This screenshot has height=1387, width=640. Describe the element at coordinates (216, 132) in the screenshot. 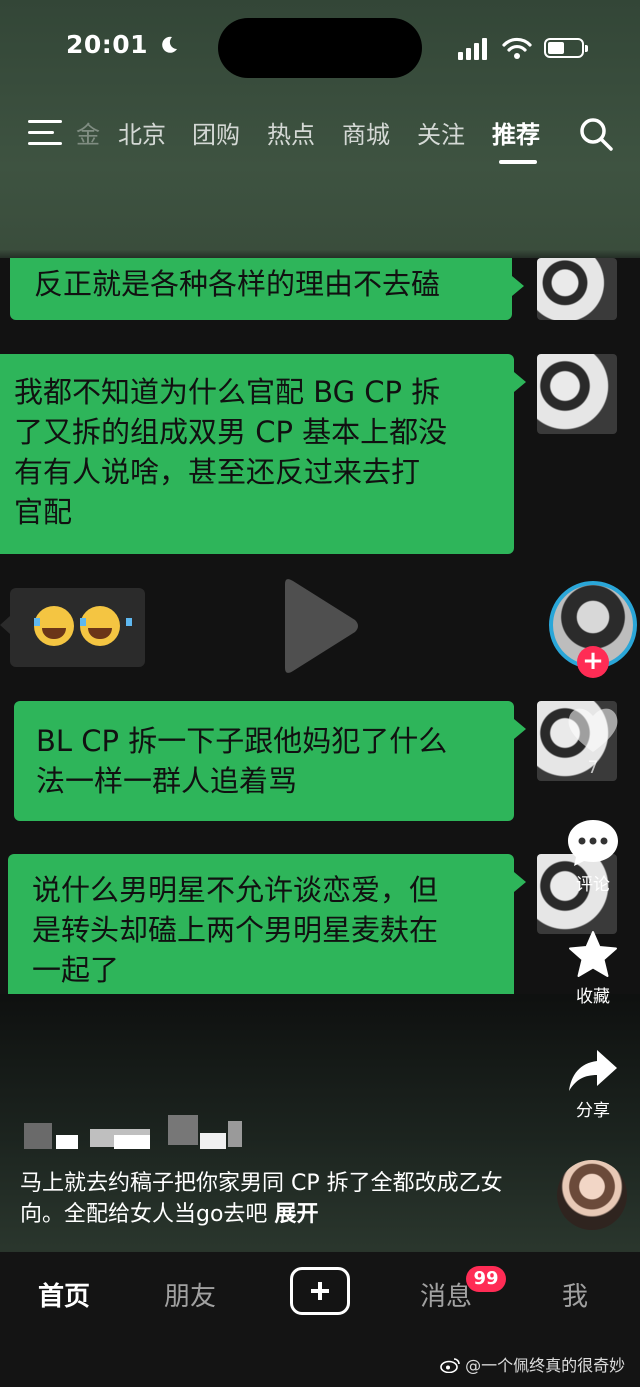

I see `tab-group-buy: 团购` at that location.